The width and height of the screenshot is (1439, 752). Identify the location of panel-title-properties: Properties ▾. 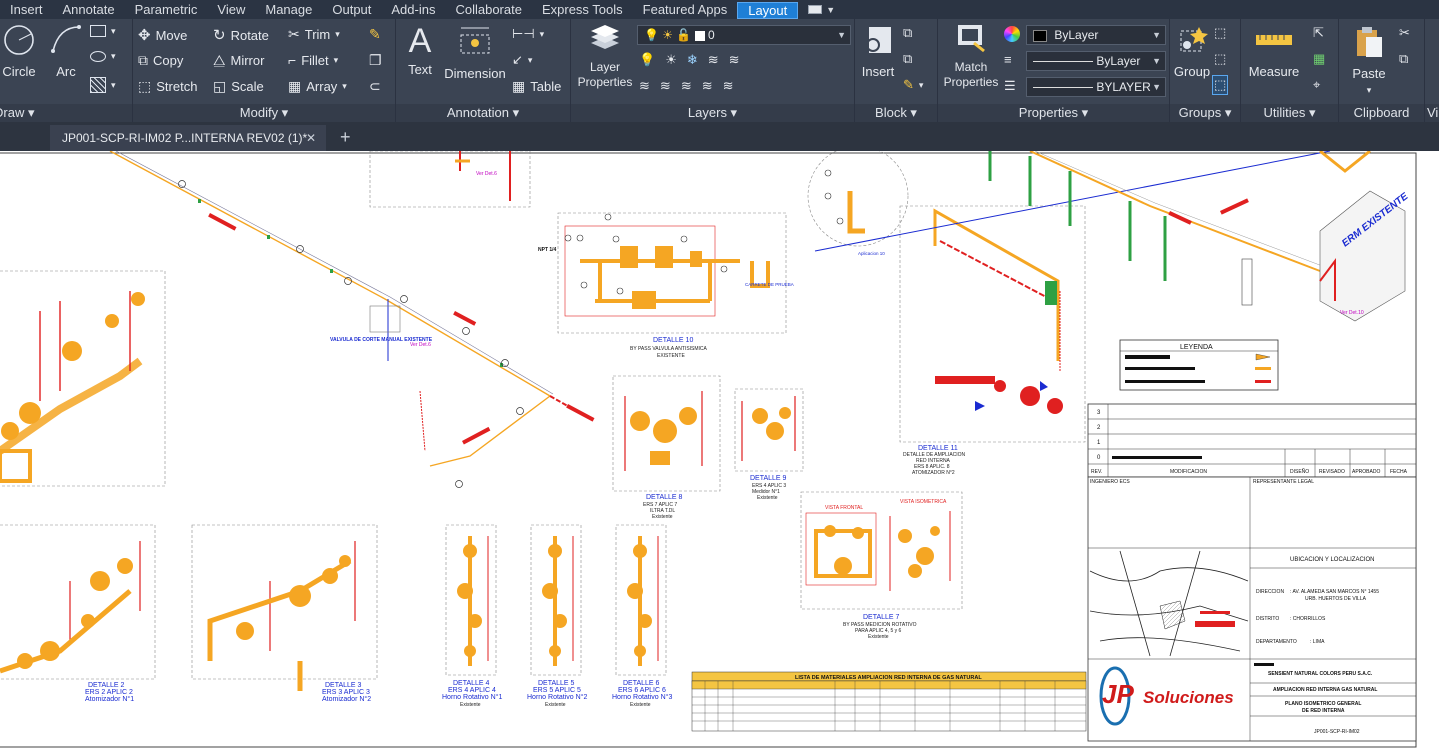
(1053, 113).